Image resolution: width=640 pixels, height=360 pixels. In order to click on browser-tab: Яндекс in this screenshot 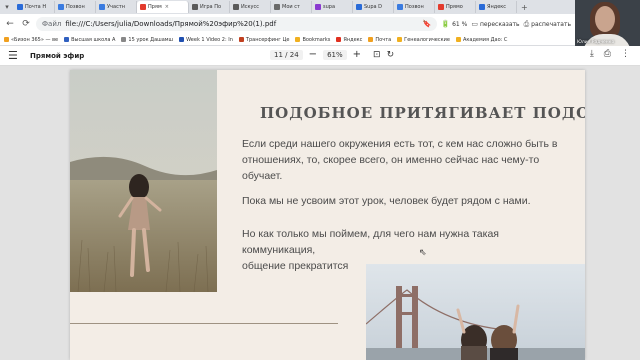, I will do `click(496, 7)`.